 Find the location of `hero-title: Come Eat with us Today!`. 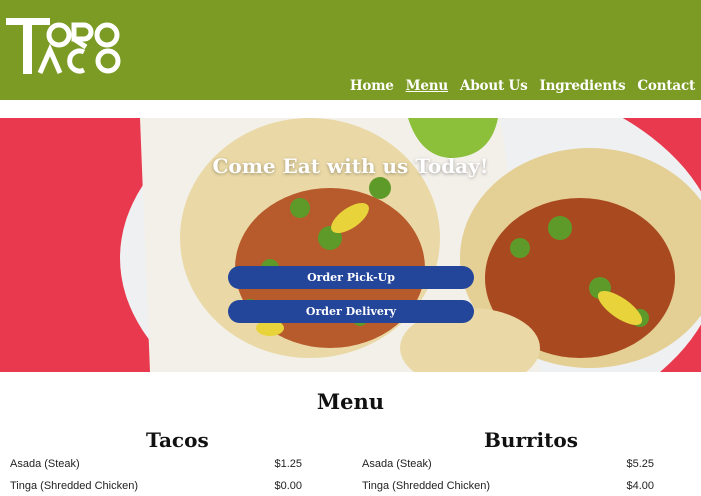

hero-title: Come Eat with us Today! is located at coordinates (350, 166).